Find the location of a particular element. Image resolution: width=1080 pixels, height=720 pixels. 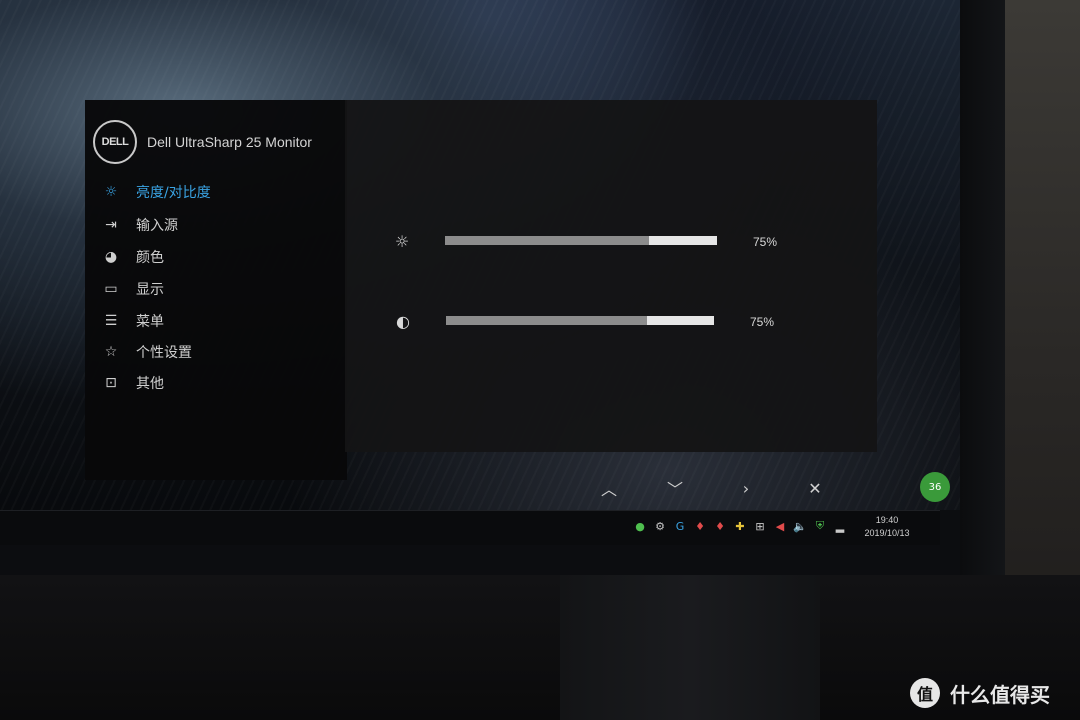

tray-app-icon: ◀ is located at coordinates (780, 526).